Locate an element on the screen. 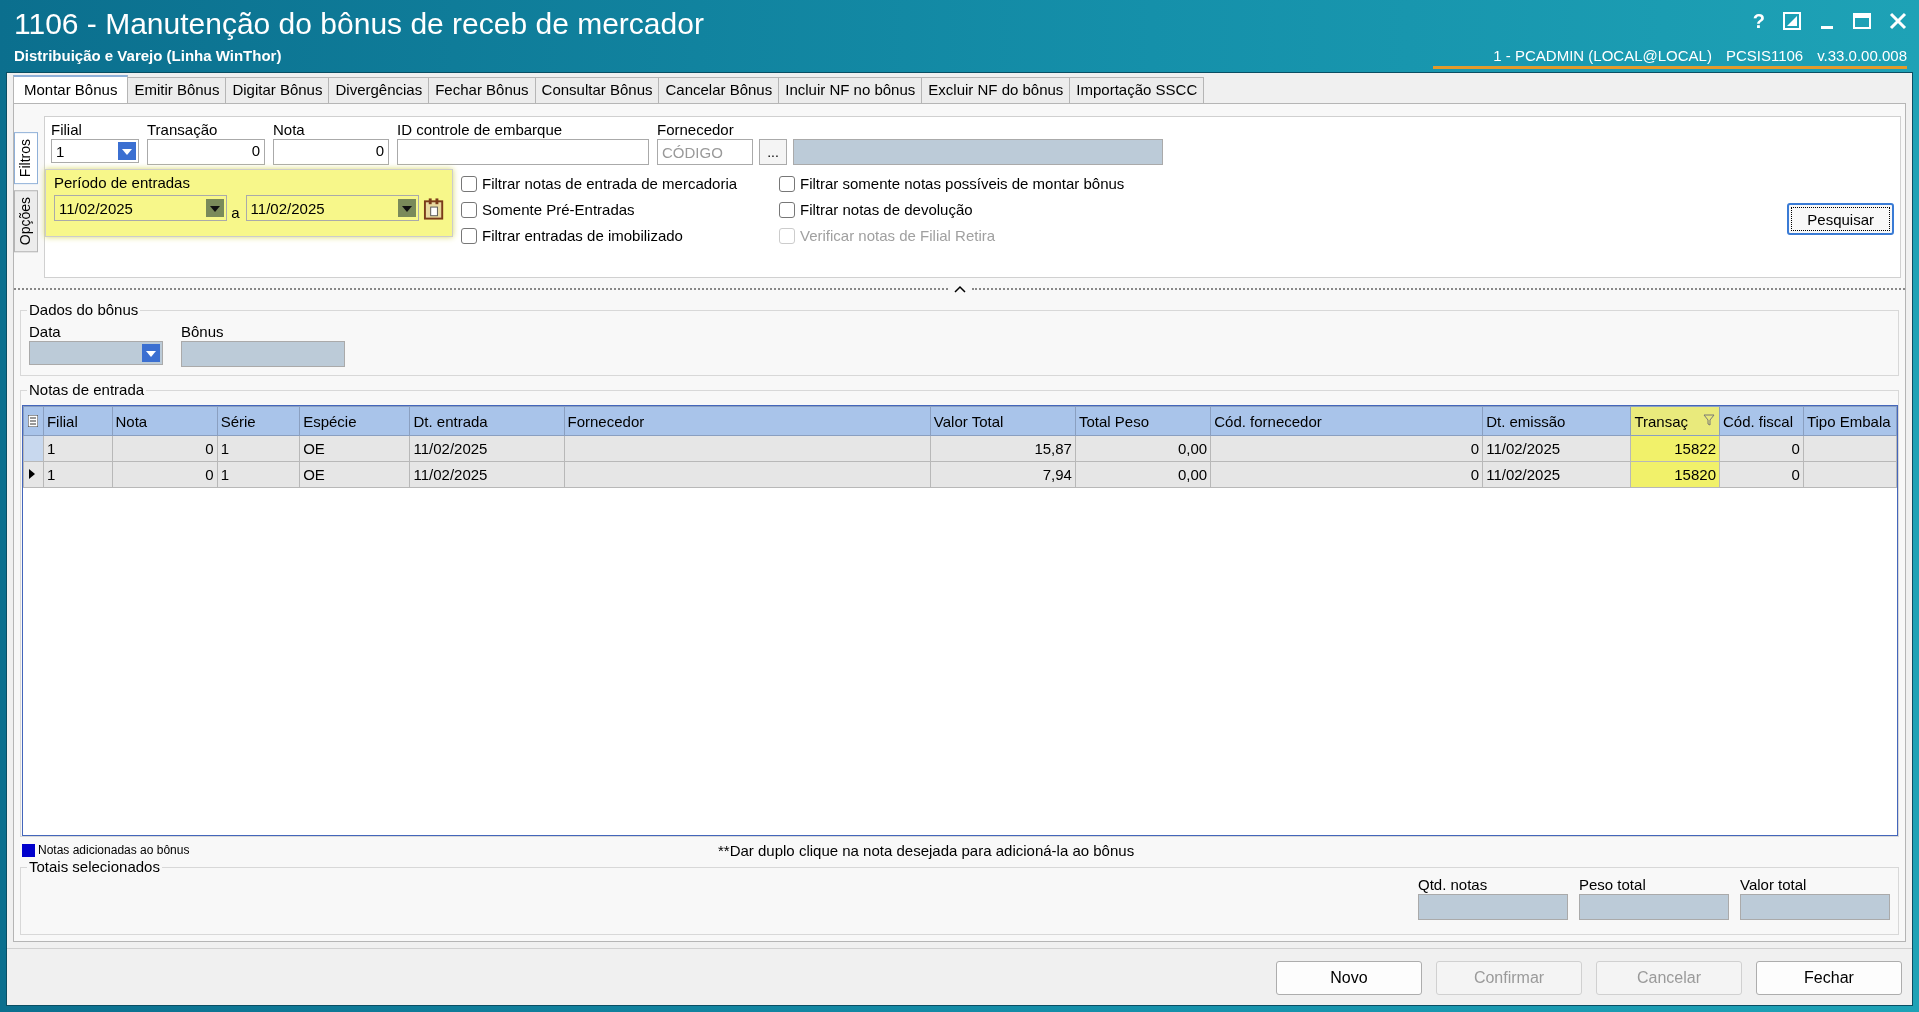  window-subtitle: Distribuição e Varejo (Linha WinThor) is located at coordinates (148, 55).